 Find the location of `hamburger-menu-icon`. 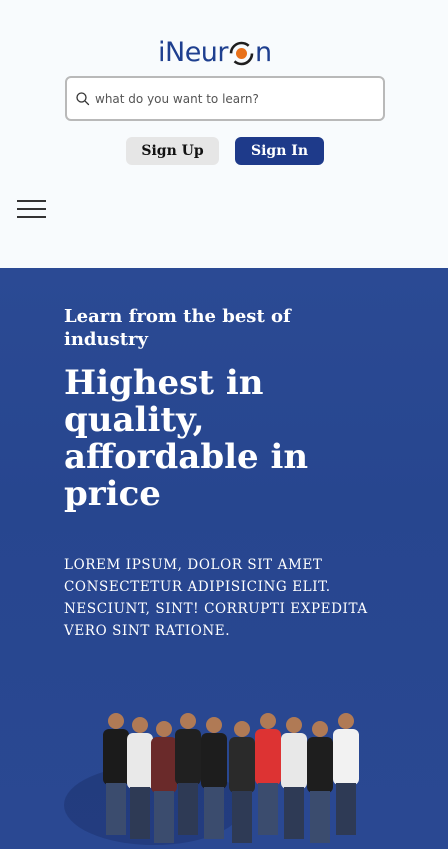

hamburger-menu-icon is located at coordinates (31, 209).